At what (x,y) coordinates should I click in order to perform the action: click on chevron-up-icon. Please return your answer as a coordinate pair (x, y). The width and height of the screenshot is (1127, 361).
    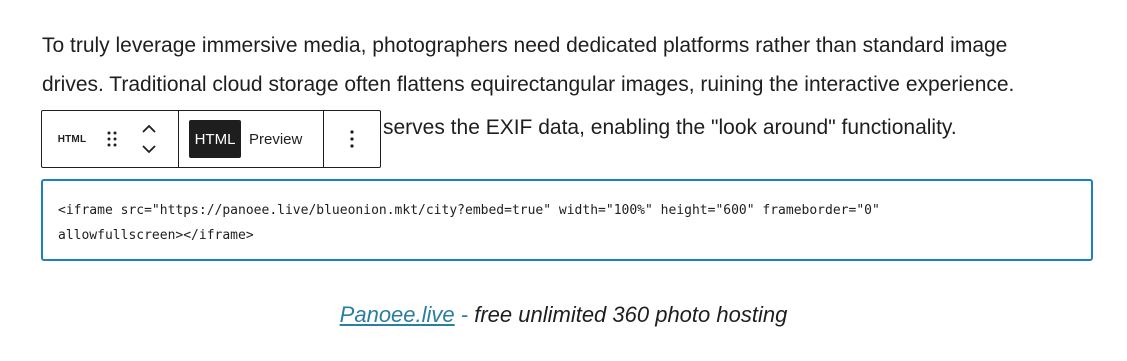
    Looking at the image, I should click on (149, 128).